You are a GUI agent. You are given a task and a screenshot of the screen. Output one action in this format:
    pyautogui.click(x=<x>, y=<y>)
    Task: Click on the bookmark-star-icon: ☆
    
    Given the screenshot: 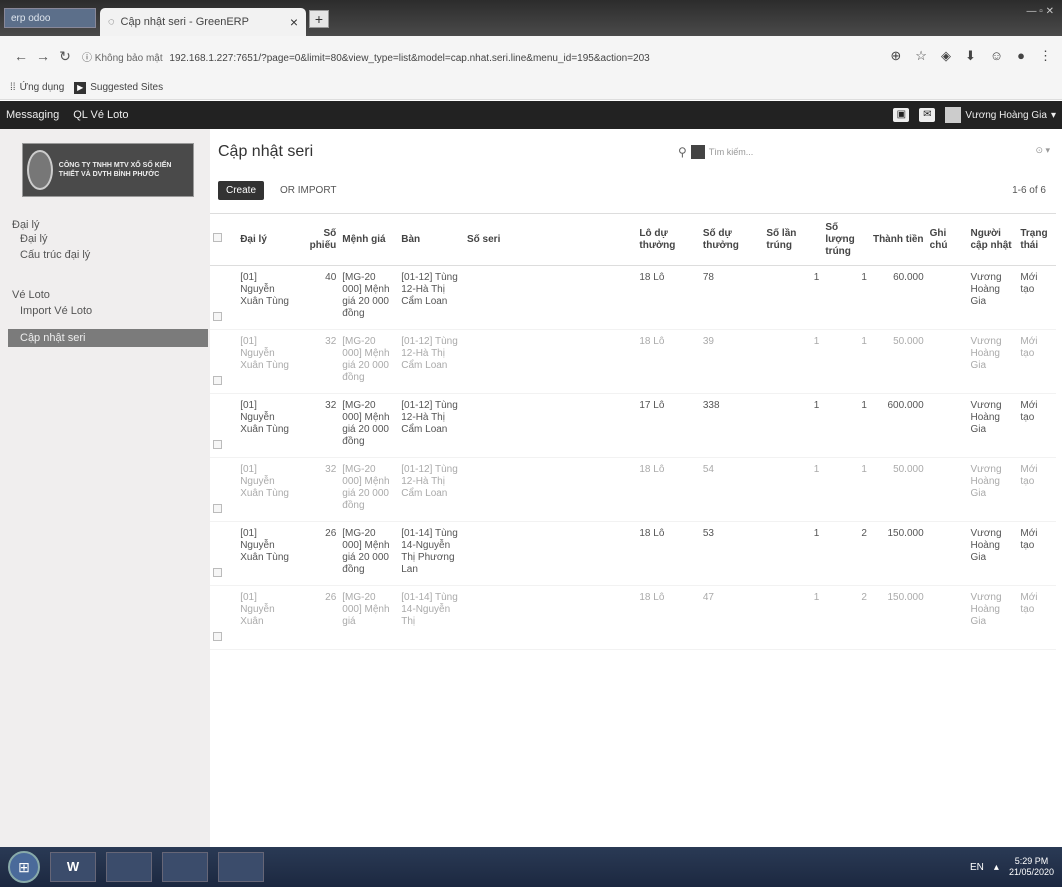 What is the action you would take?
    pyautogui.click(x=921, y=56)
    